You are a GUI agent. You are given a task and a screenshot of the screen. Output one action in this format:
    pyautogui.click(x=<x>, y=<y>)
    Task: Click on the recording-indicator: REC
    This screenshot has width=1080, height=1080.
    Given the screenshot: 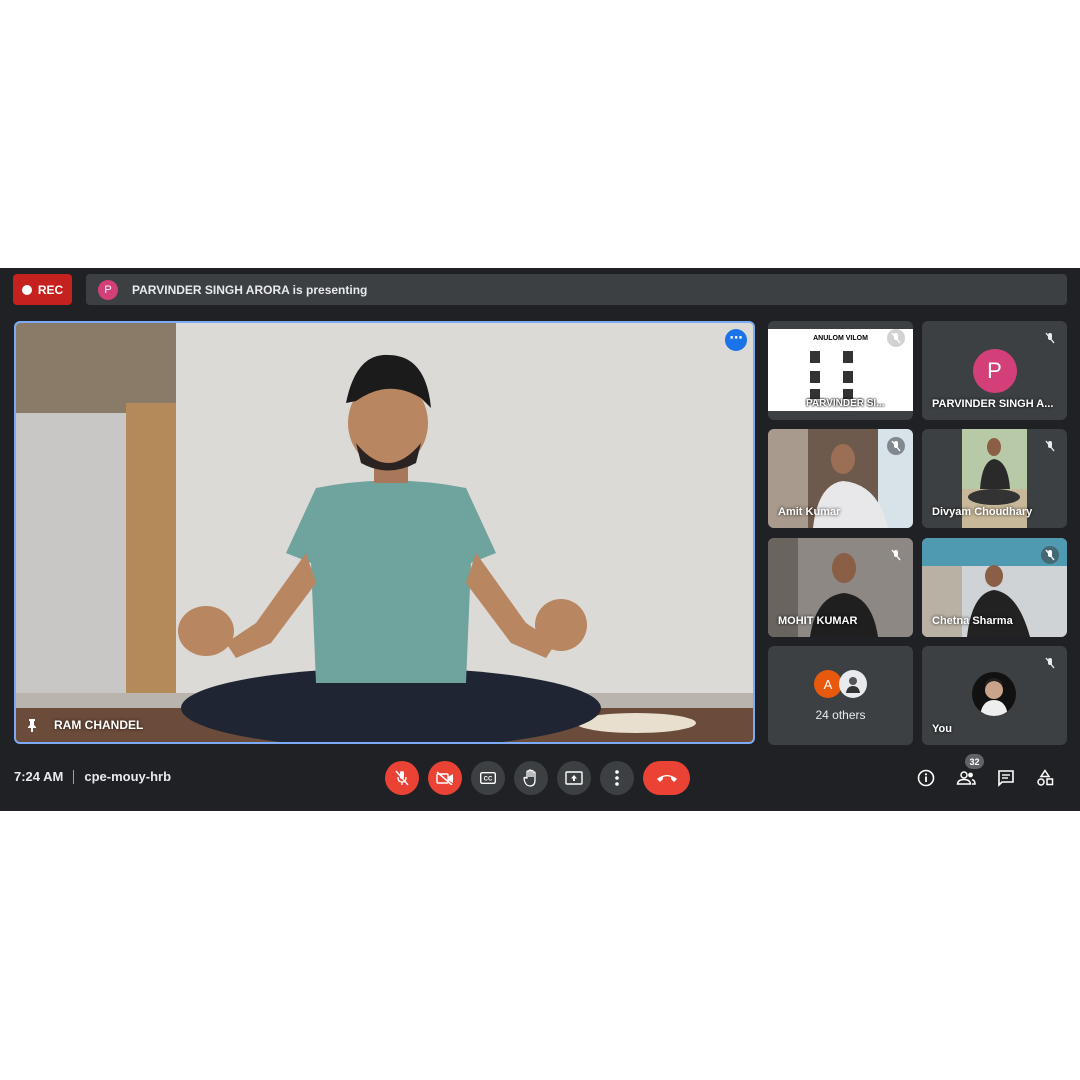 What is the action you would take?
    pyautogui.click(x=42, y=289)
    